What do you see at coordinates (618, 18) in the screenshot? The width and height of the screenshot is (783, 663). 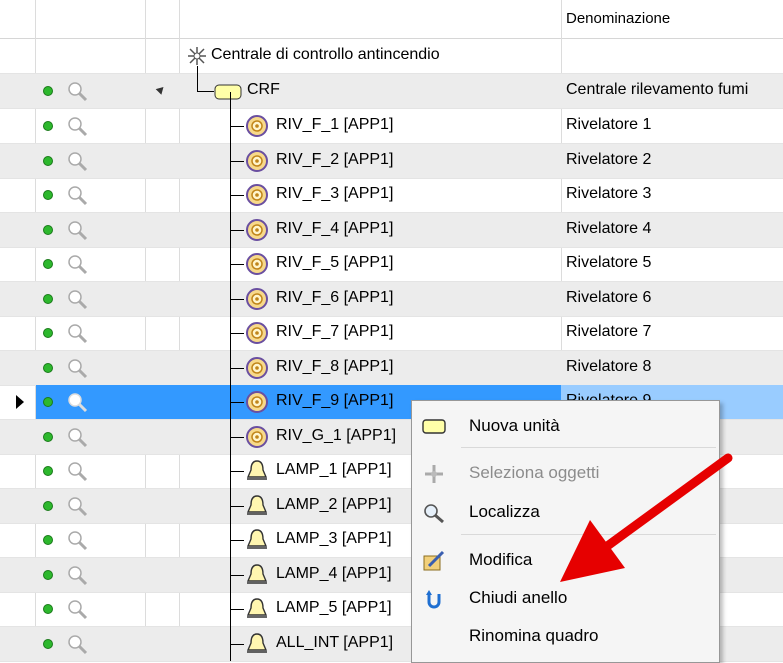 I see `column-header-denominazione: Denominazione` at bounding box center [618, 18].